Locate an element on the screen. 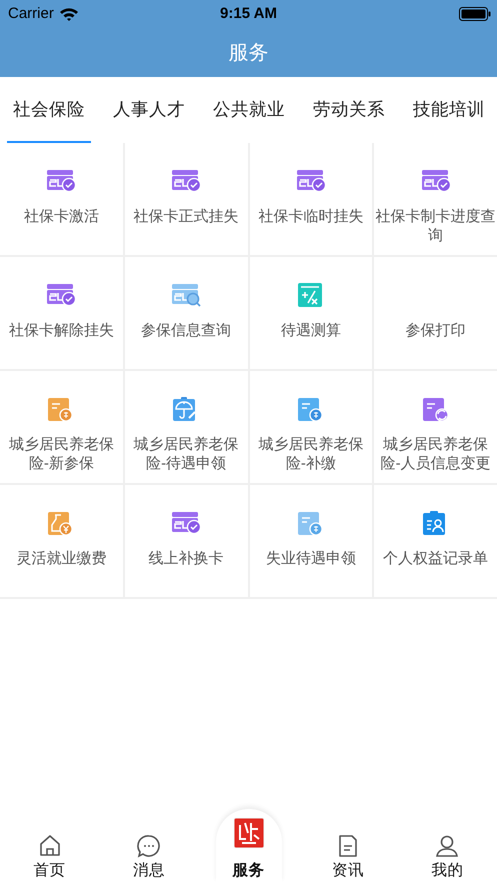 The image size is (497, 883). bottom-tab: 消息 is located at coordinates (149, 858).